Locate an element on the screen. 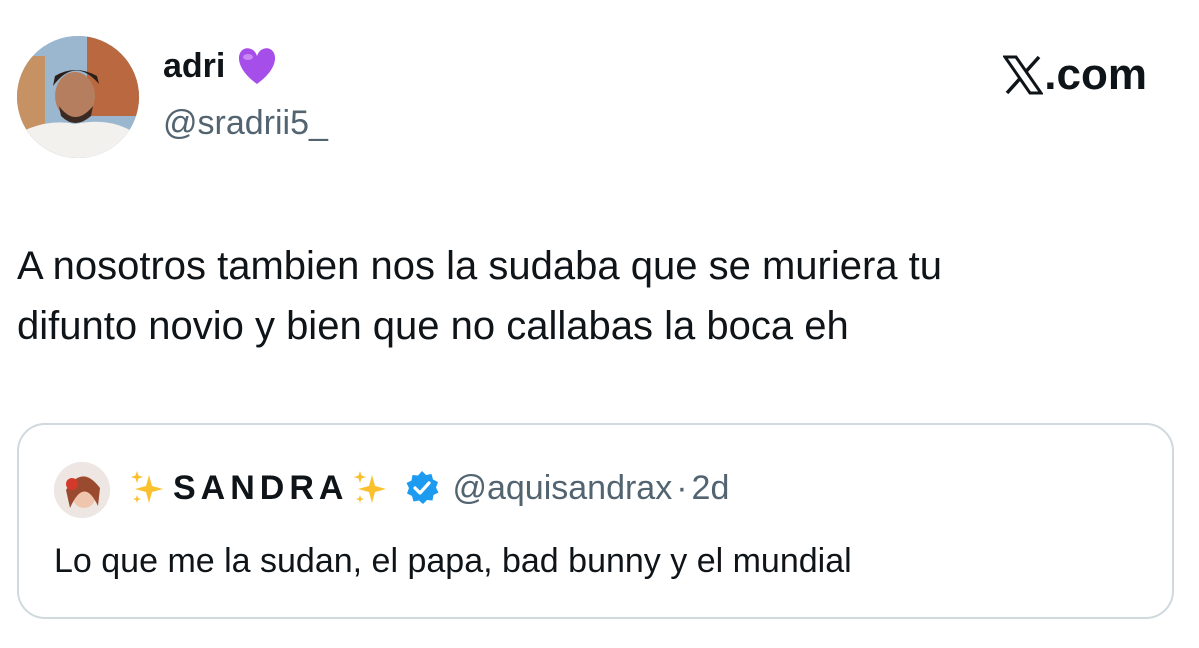 The width and height of the screenshot is (1199, 648). author-avatar is located at coordinates (78, 97).